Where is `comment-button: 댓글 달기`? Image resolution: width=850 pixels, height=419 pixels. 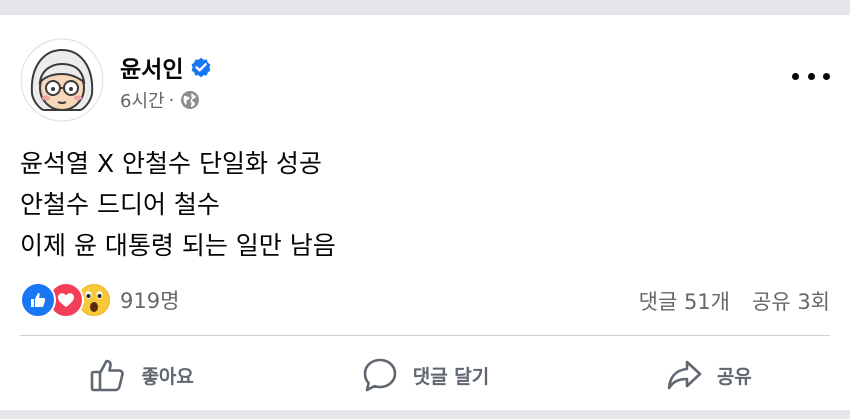
comment-button: 댓글 달기 is located at coordinates (424, 375).